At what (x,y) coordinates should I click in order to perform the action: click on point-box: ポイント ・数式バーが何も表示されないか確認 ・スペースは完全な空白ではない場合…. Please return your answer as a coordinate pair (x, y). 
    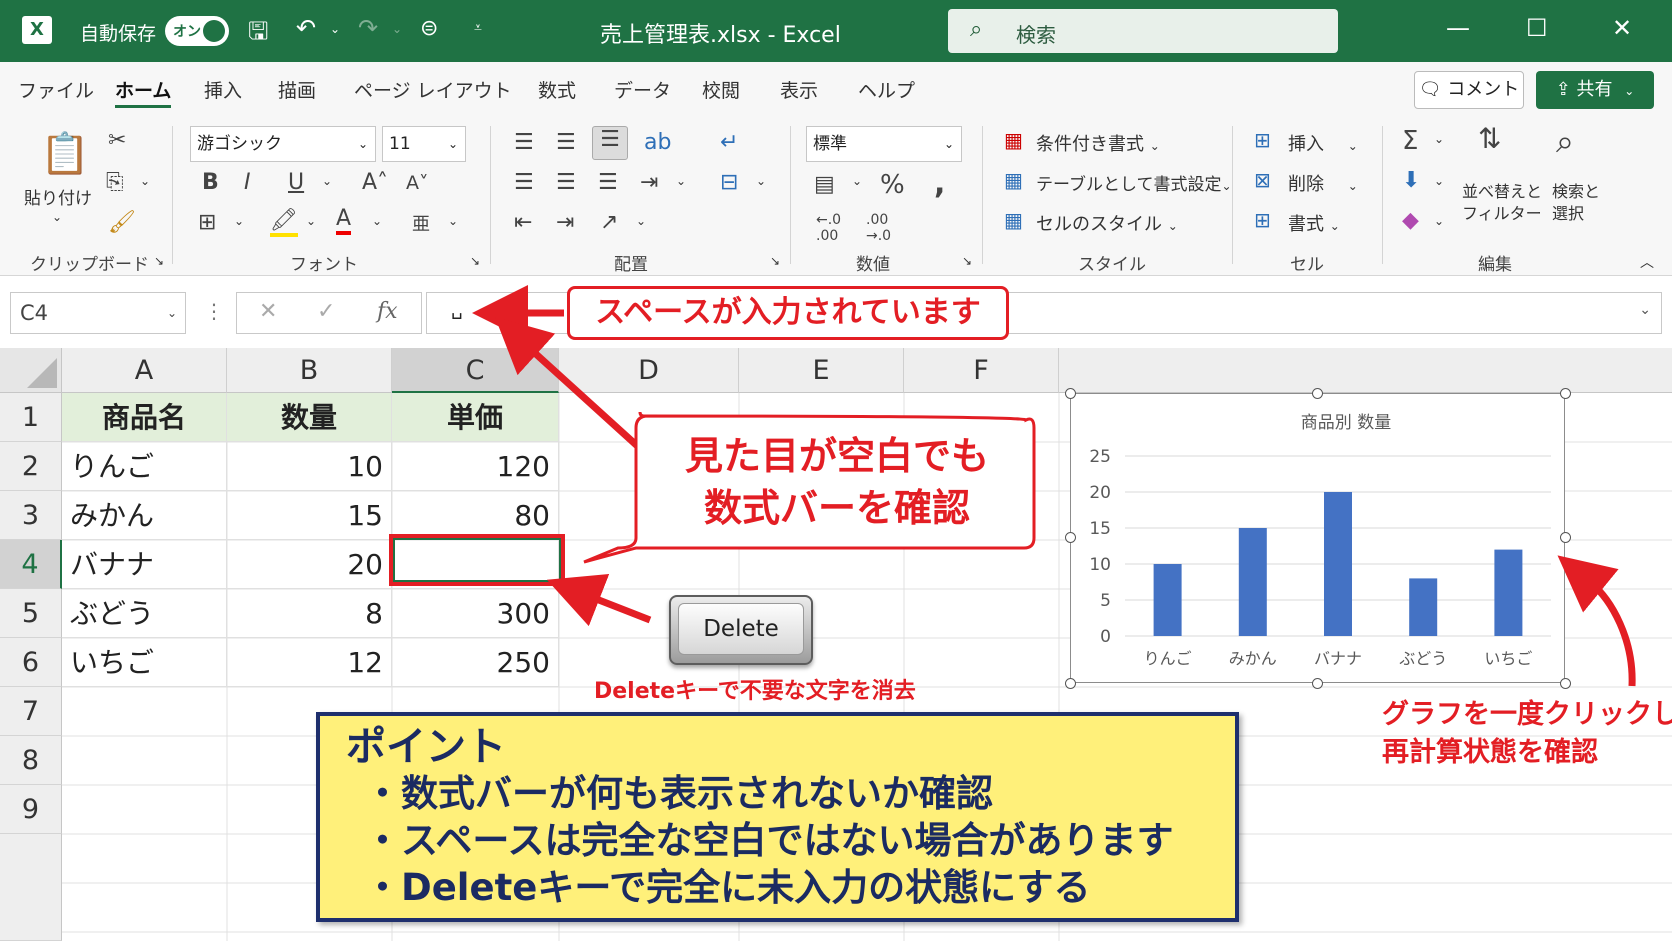
    Looking at the image, I should click on (777, 817).